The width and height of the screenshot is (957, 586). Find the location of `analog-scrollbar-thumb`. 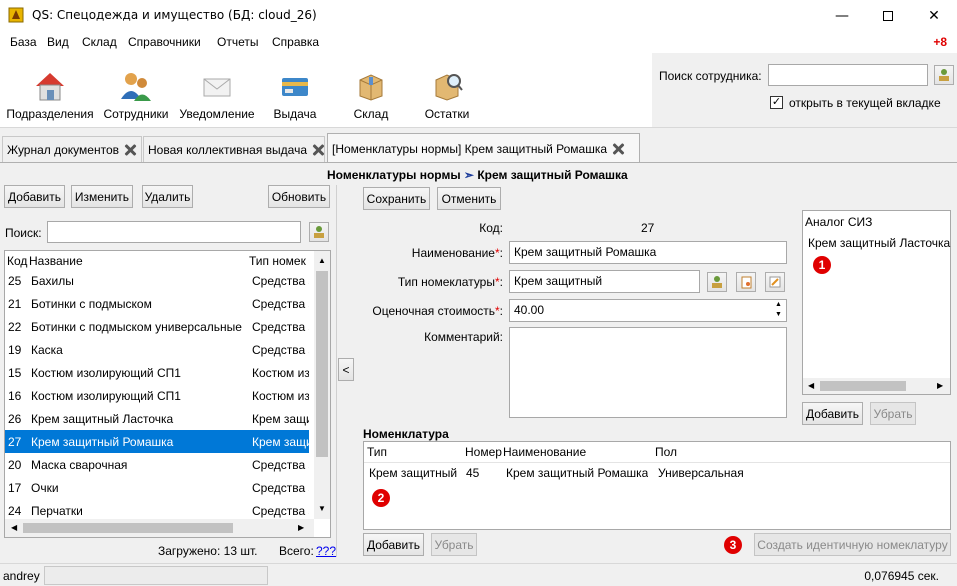

analog-scrollbar-thumb is located at coordinates (863, 386).